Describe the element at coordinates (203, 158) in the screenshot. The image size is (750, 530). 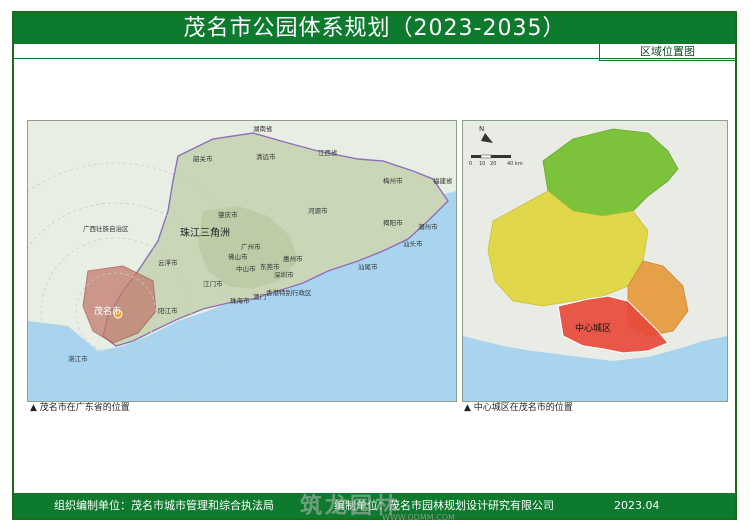
I see `label-shaoguan: 韶关市` at that location.